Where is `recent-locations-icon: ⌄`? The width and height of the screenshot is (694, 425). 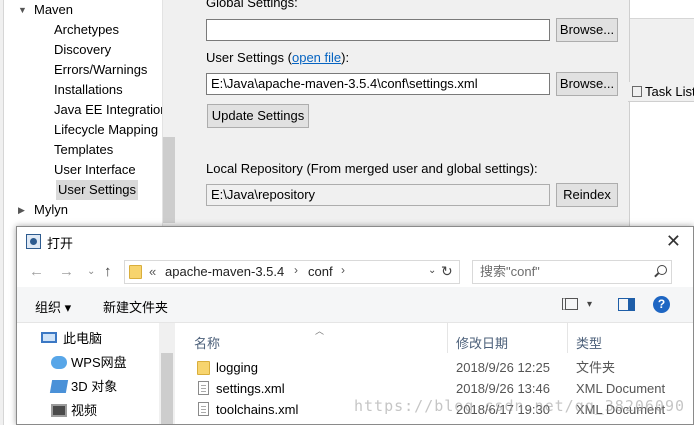
recent-locations-icon: ⌄ is located at coordinates (91, 271).